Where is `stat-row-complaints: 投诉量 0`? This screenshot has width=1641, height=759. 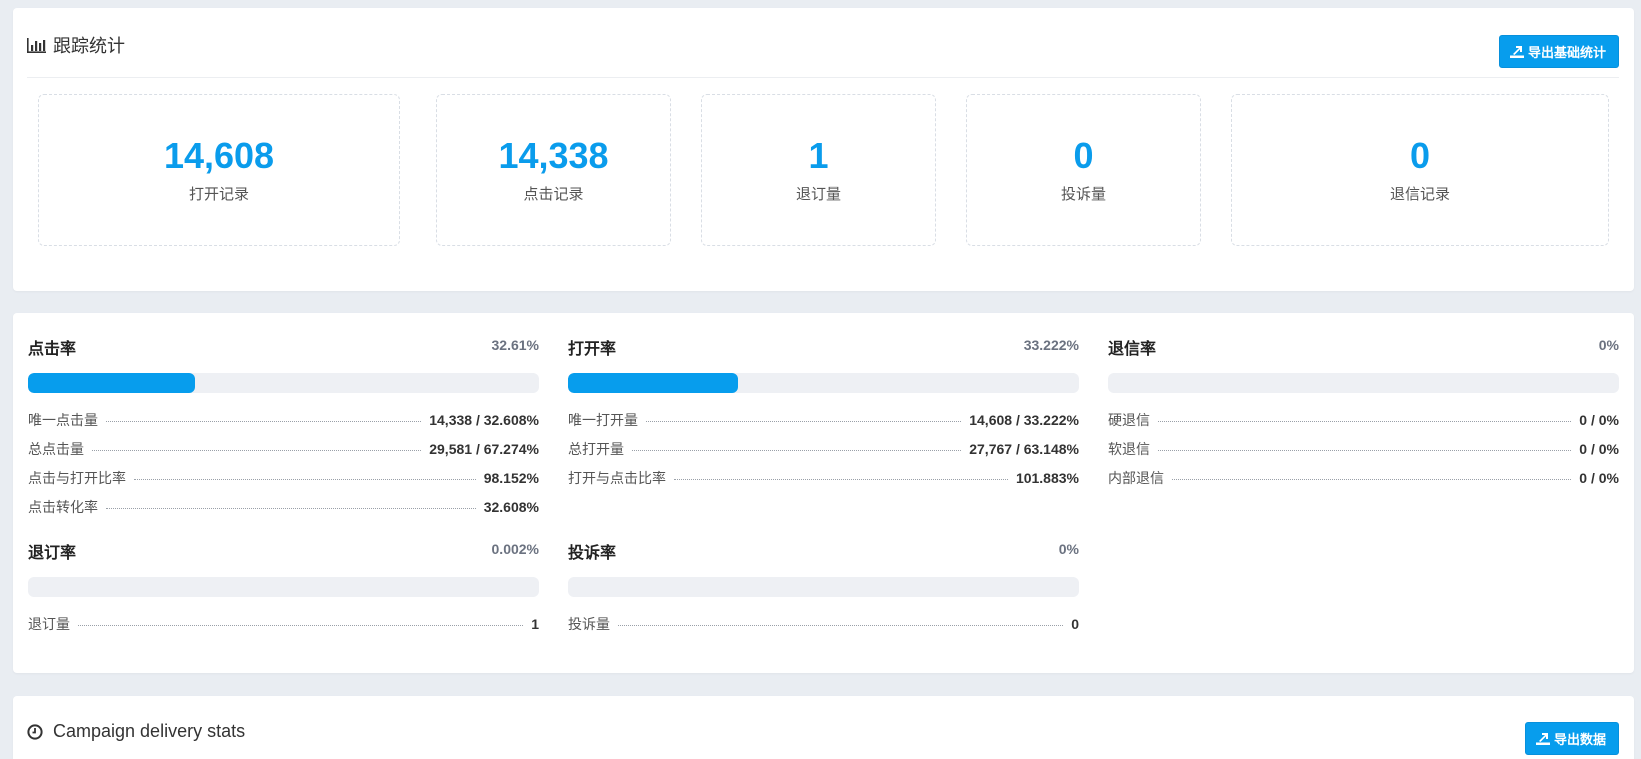 stat-row-complaints: 投诉量 0 is located at coordinates (823, 628).